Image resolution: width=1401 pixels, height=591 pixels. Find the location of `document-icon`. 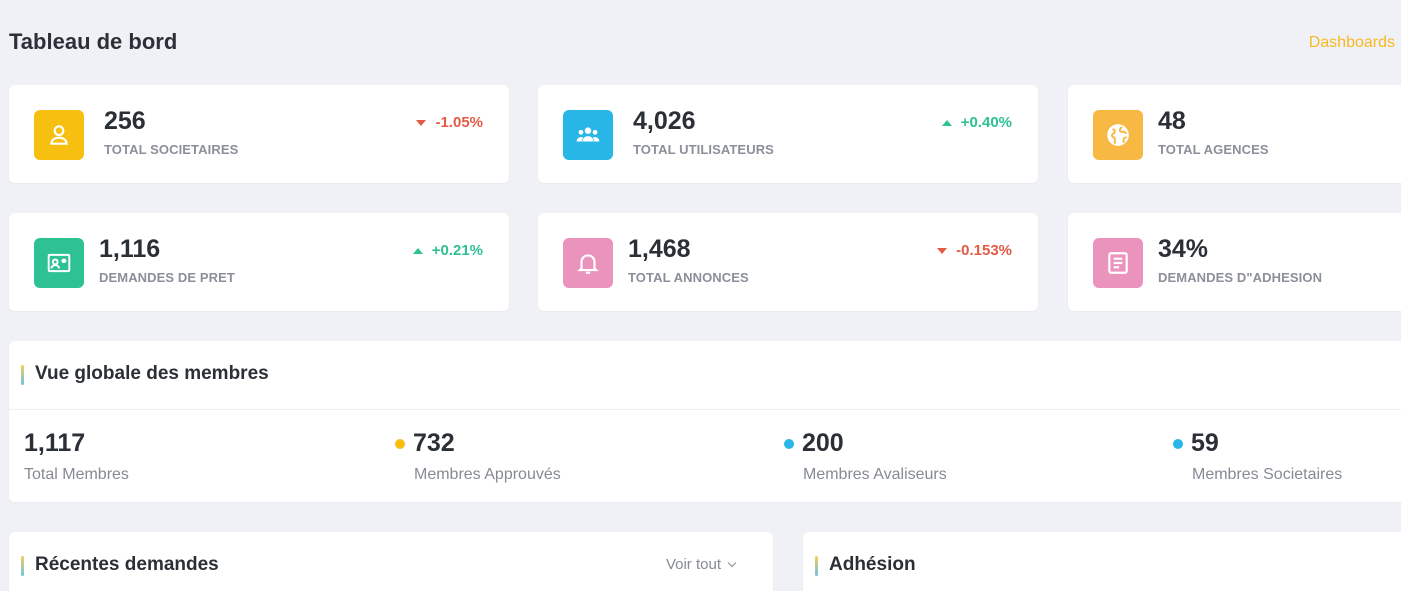

document-icon is located at coordinates (1118, 263).